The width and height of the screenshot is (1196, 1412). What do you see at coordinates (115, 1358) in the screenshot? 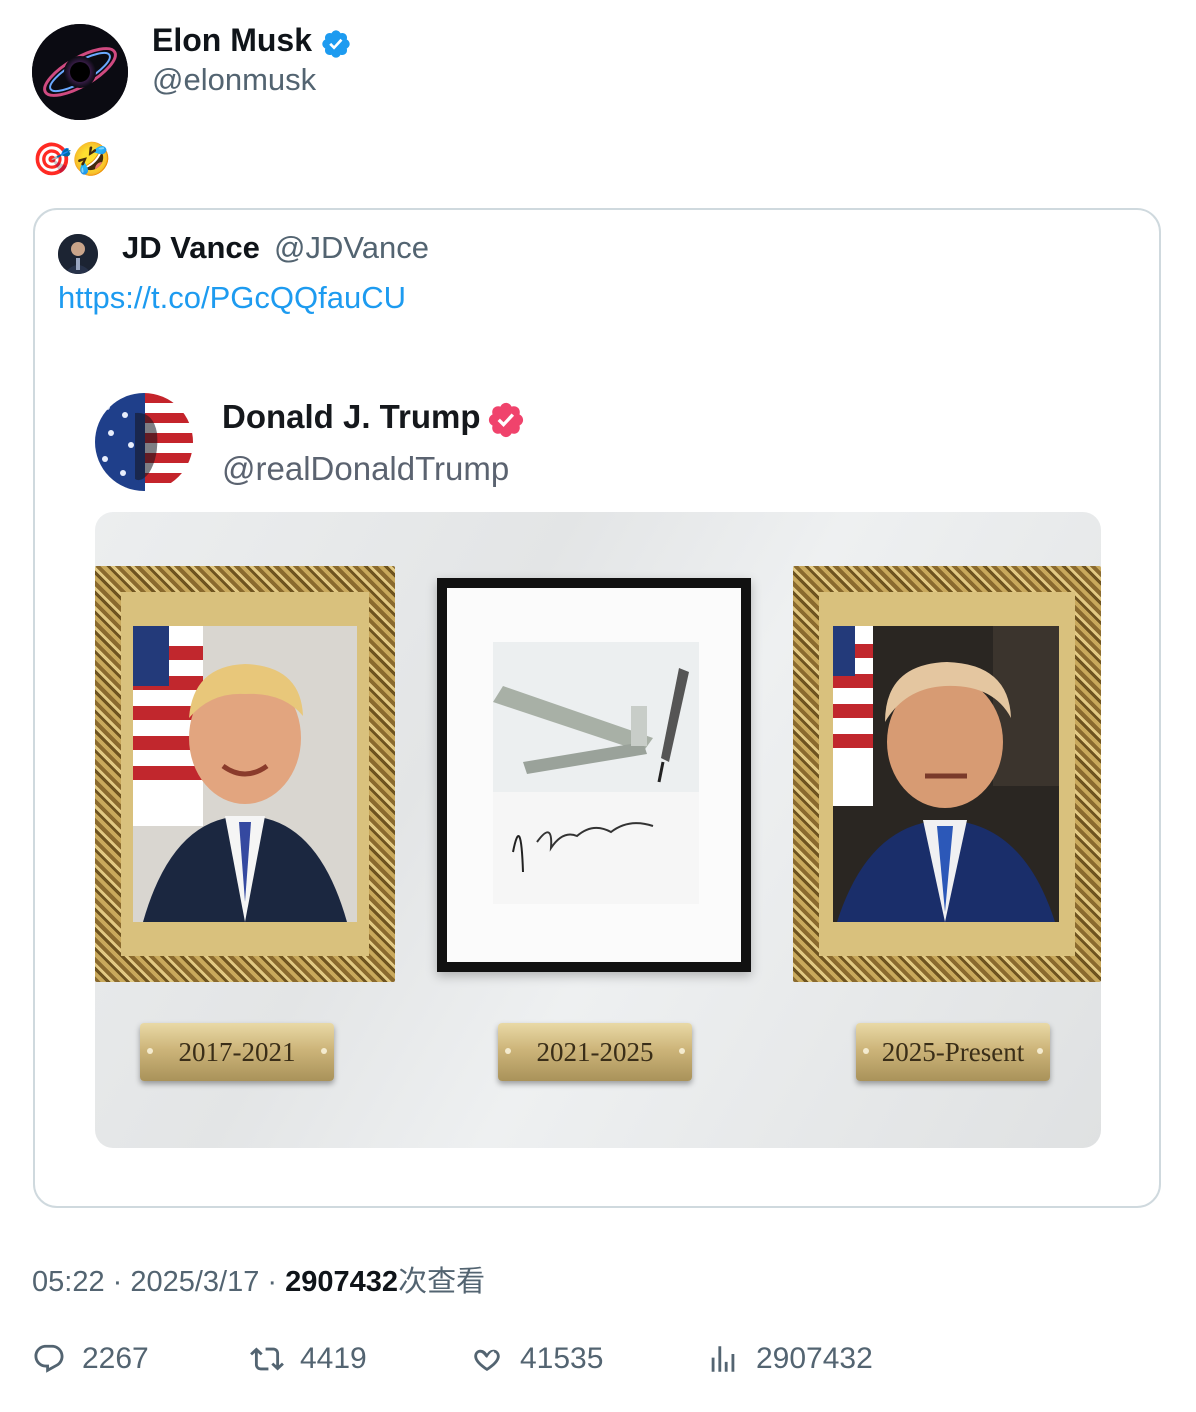
I see `reply-count: 2267` at bounding box center [115, 1358].